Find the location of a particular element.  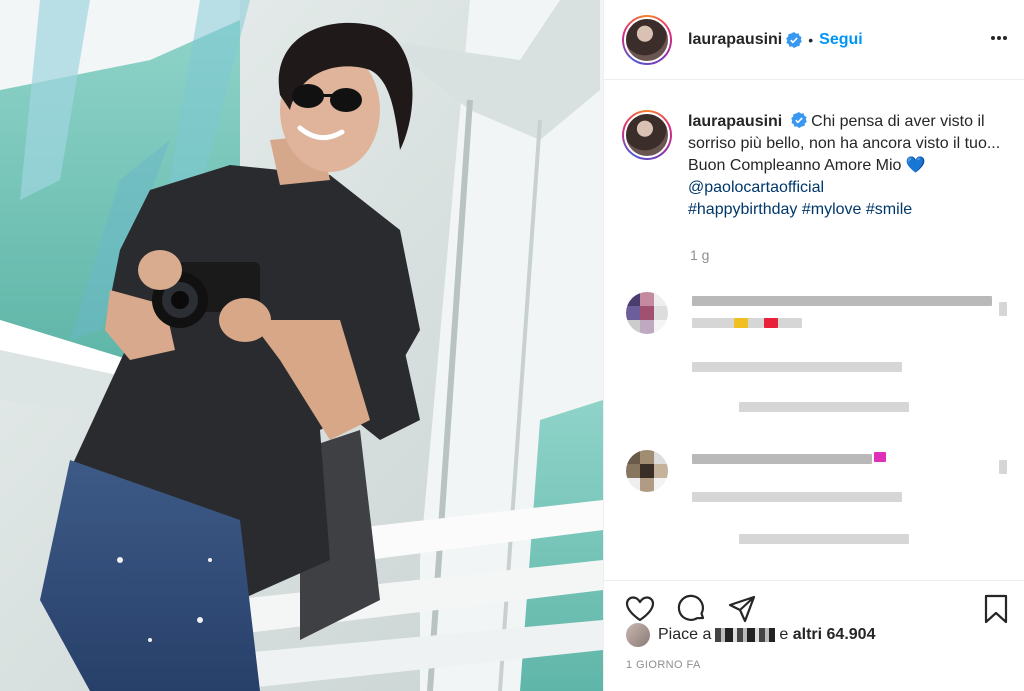

likes-prefix: Piace a is located at coordinates (685, 634).